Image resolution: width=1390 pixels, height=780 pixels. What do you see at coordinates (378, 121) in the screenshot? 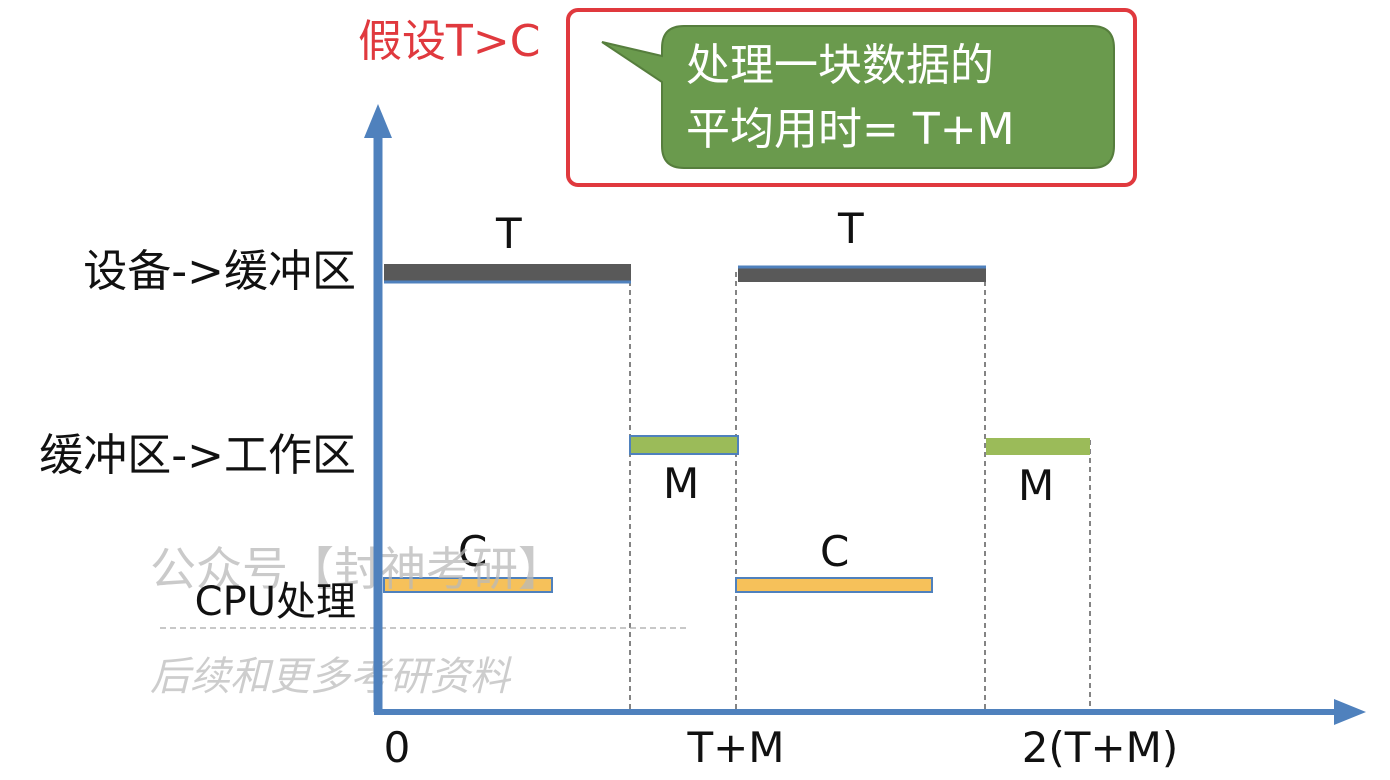
I see `y-axis-arrow` at bounding box center [378, 121].